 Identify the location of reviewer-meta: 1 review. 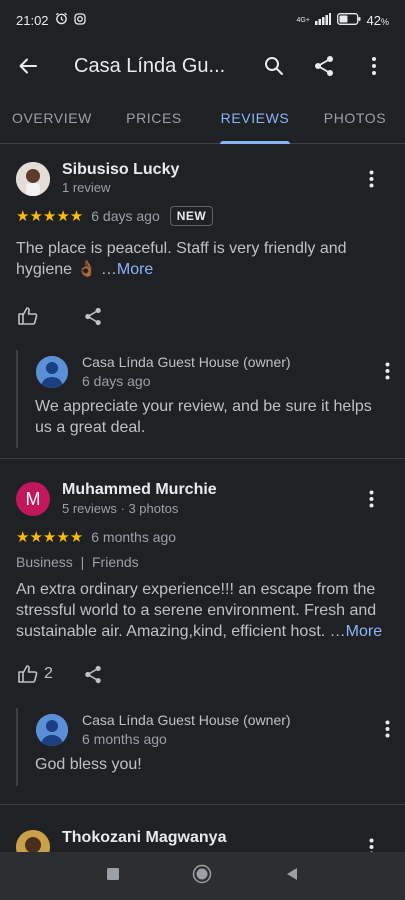
(86, 187).